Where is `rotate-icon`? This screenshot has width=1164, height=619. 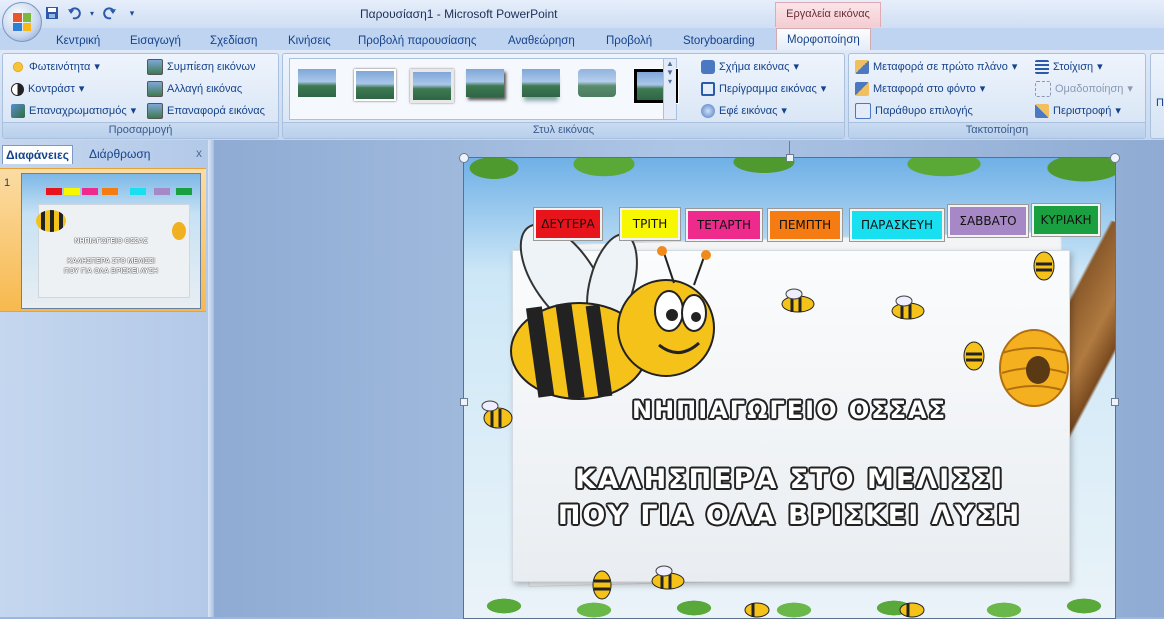 rotate-icon is located at coordinates (1042, 111).